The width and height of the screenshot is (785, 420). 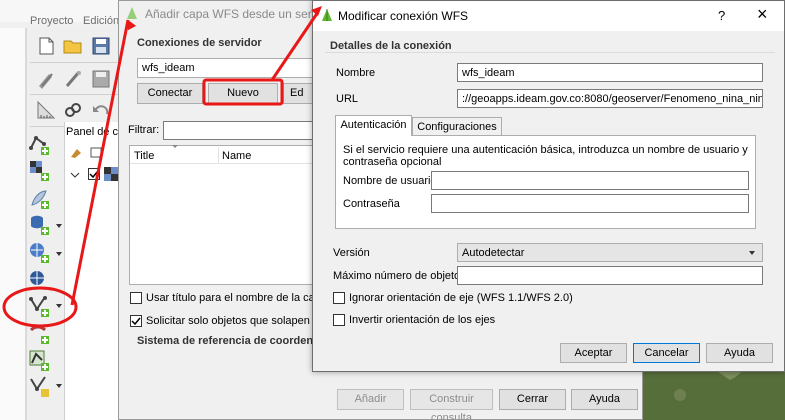 What do you see at coordinates (590, 180) in the screenshot?
I see `username-input` at bounding box center [590, 180].